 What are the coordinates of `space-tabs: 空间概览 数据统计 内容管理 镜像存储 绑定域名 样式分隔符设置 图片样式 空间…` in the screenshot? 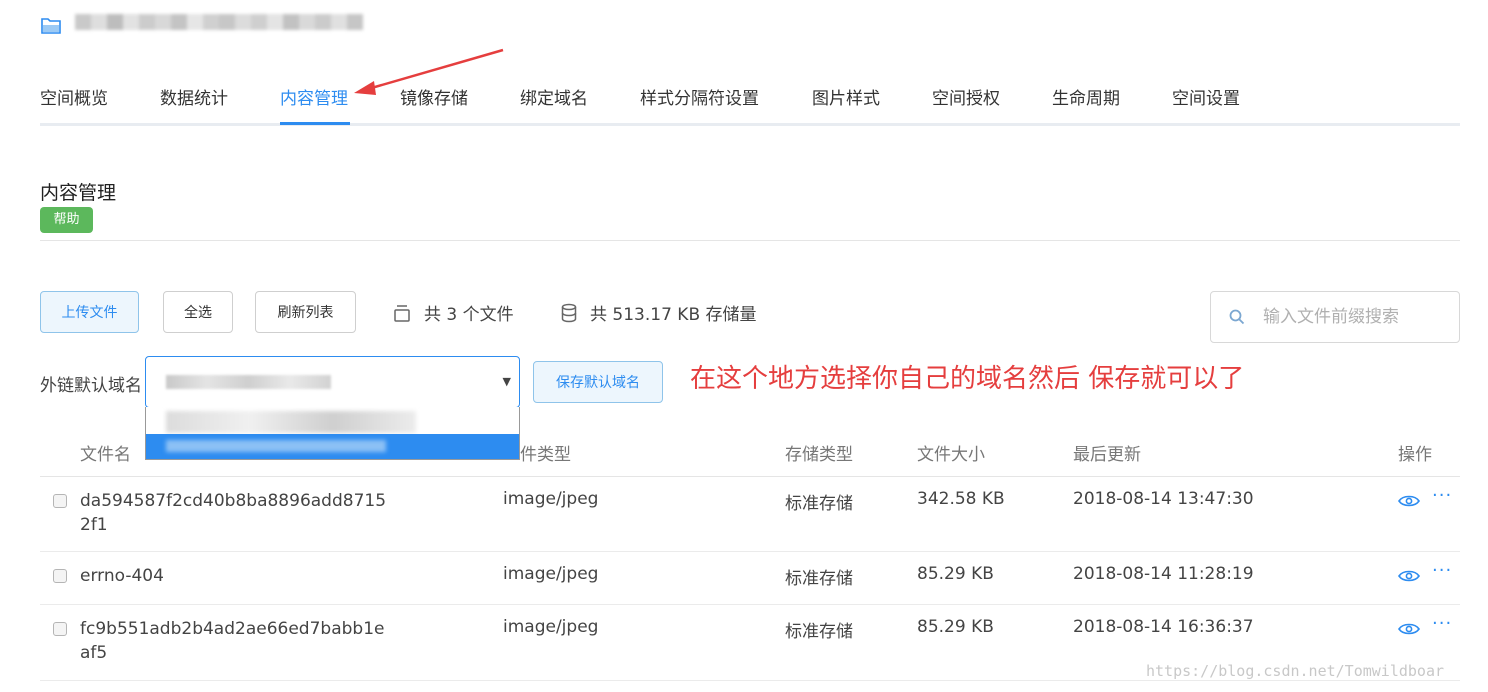 It's located at (750, 102).